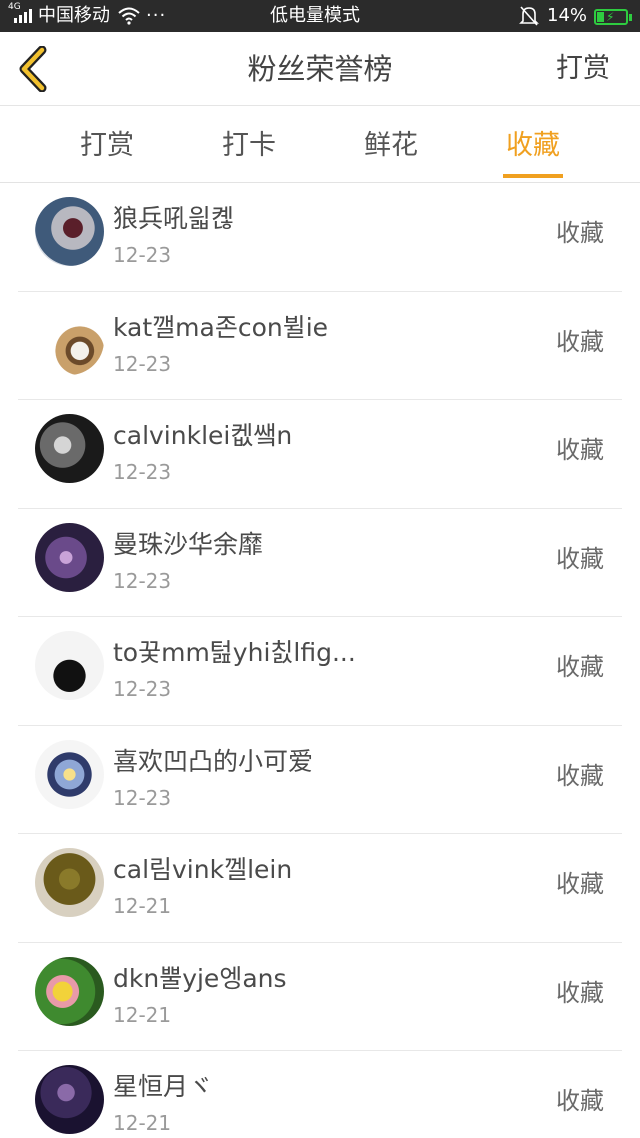  I want to click on status-bar: 4G 中国移动 ··· 低电量模式 14% ⚡, so click(320, 16).